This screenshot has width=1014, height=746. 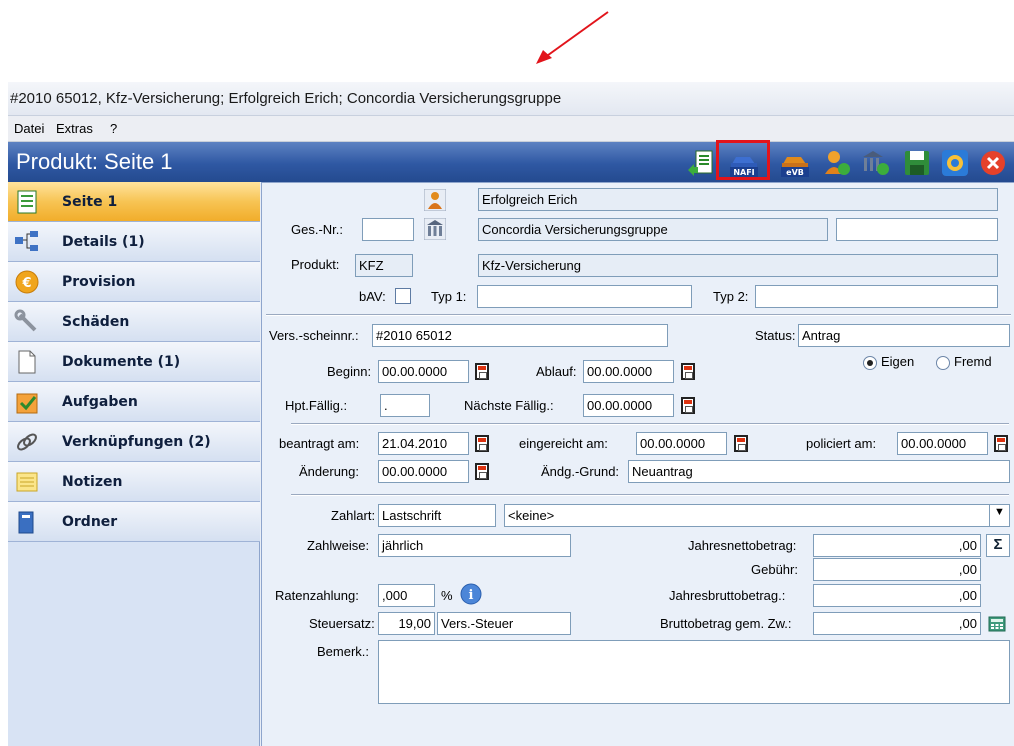 I want to click on sidebar-item-label: Details (1), so click(x=103, y=242).